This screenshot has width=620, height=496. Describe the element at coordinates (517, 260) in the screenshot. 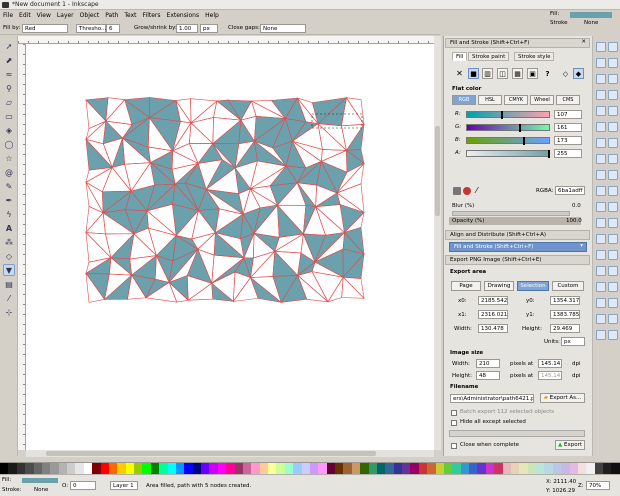

I see `export-panel-header: Export PNG Image (Shift+Ctrl+E)` at that location.